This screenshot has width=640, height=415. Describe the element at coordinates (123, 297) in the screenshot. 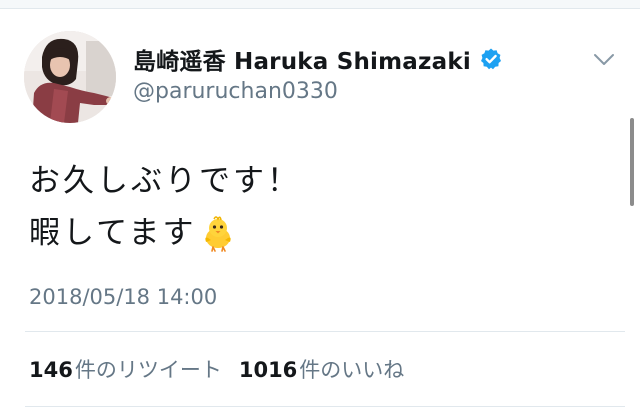

I see `tweet-timestamp: 2018/05/18 14:00` at that location.